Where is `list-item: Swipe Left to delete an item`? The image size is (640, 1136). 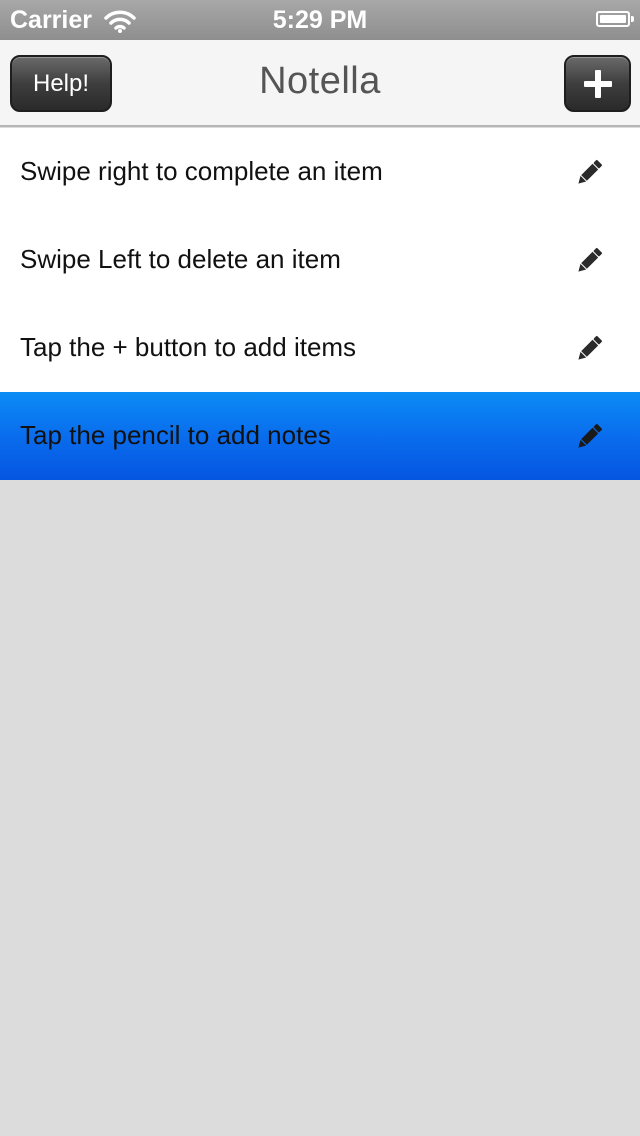 list-item: Swipe Left to delete an item is located at coordinates (320, 260).